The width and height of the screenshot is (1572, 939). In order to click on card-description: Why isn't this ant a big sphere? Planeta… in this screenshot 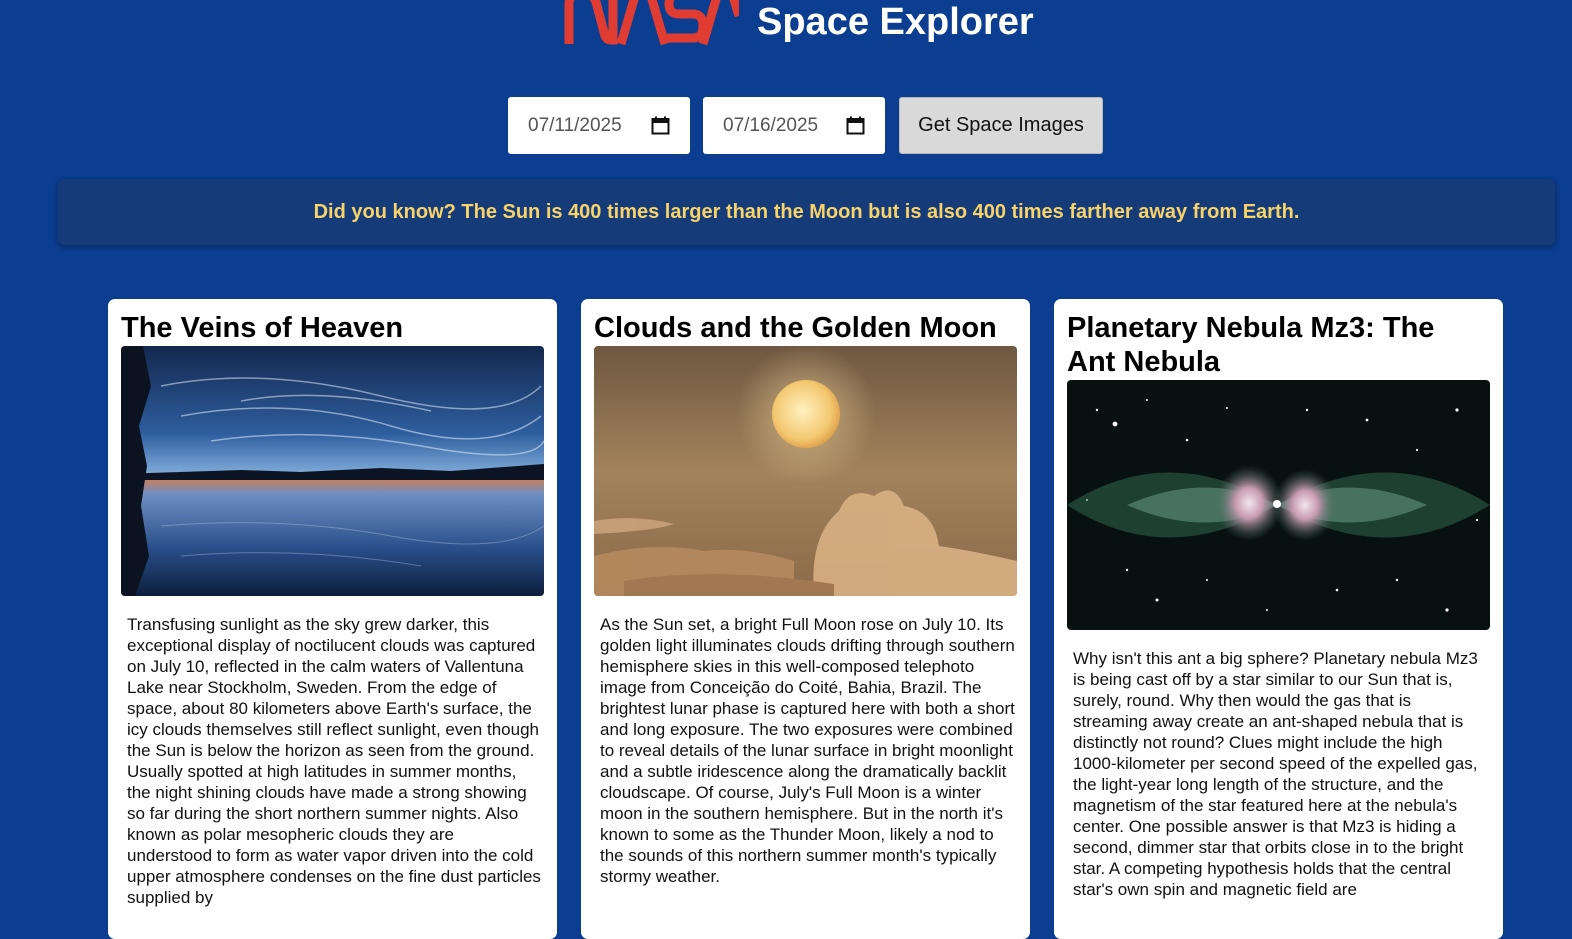, I will do `click(1275, 774)`.